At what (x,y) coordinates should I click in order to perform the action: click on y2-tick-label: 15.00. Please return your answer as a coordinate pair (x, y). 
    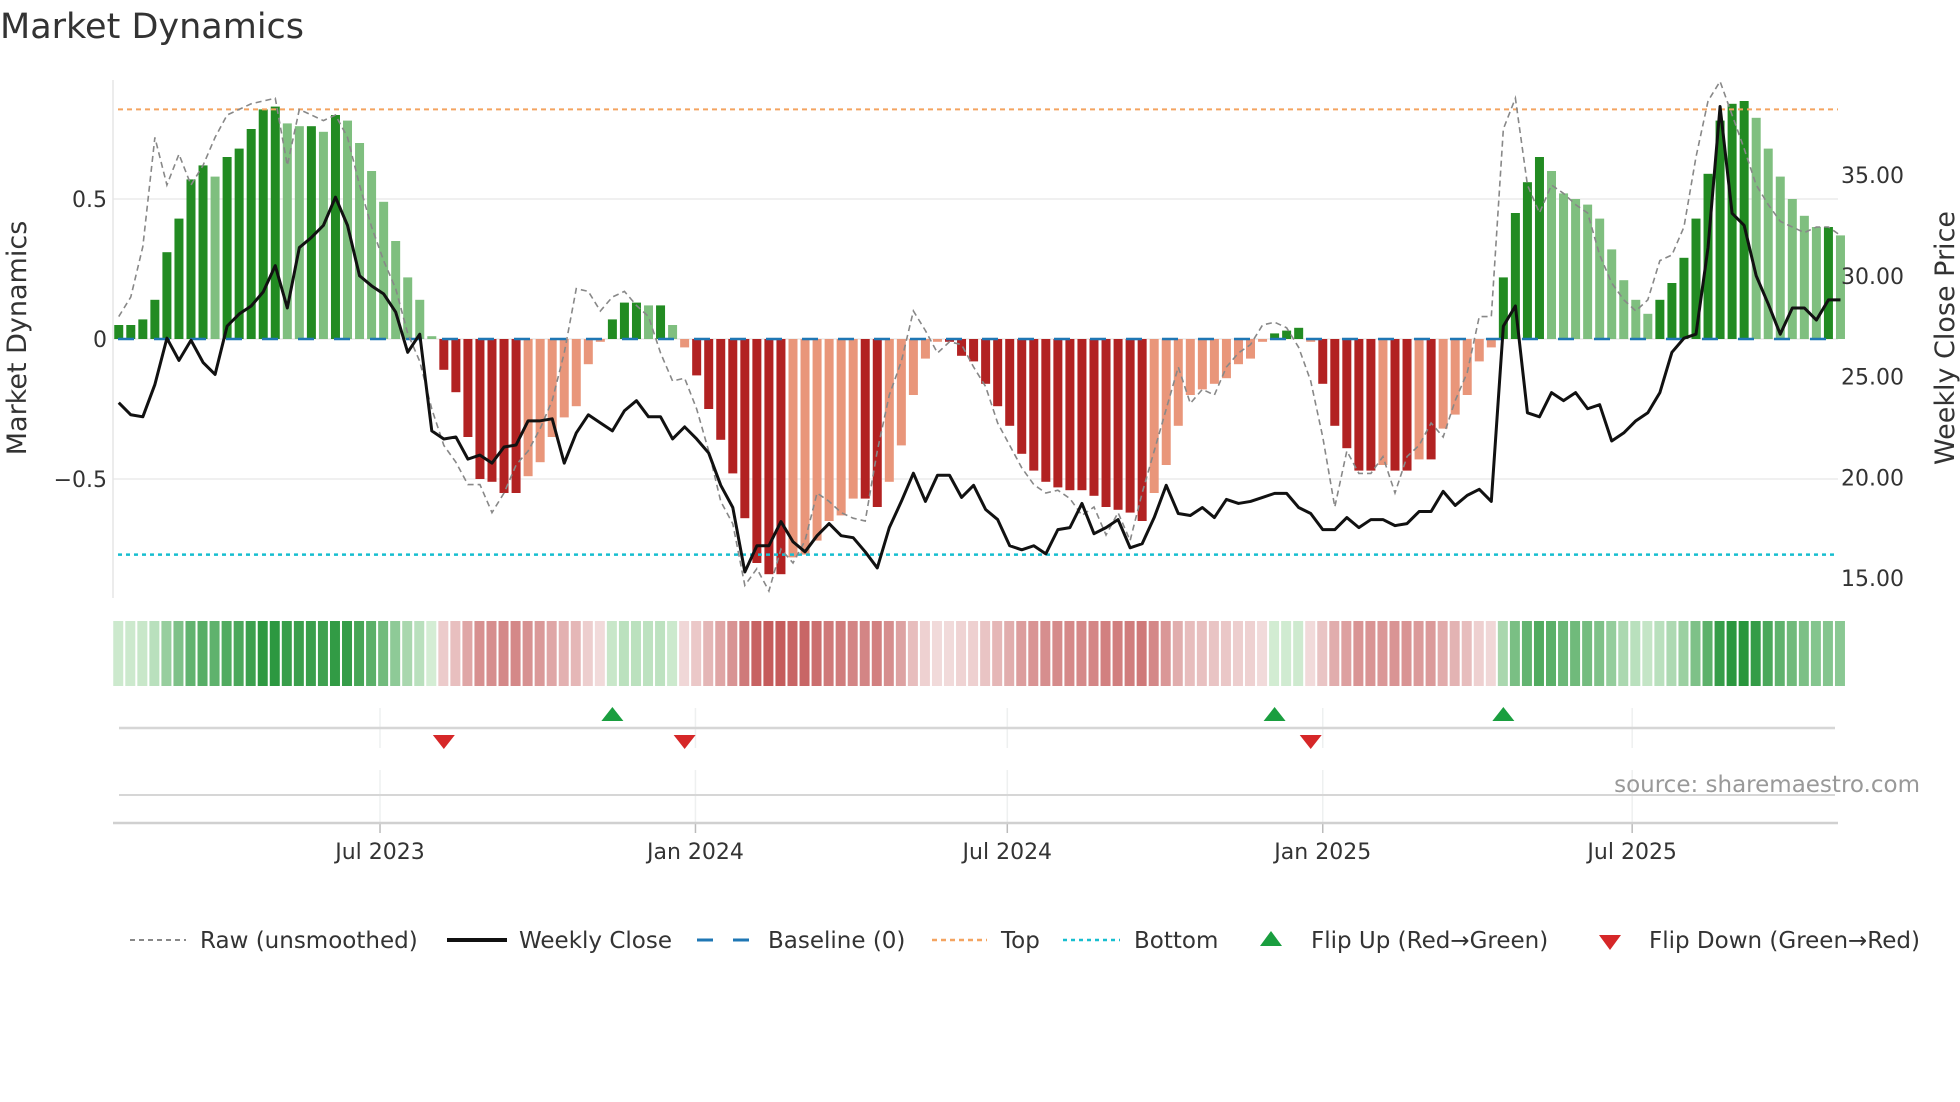
    Looking at the image, I should click on (1872, 579).